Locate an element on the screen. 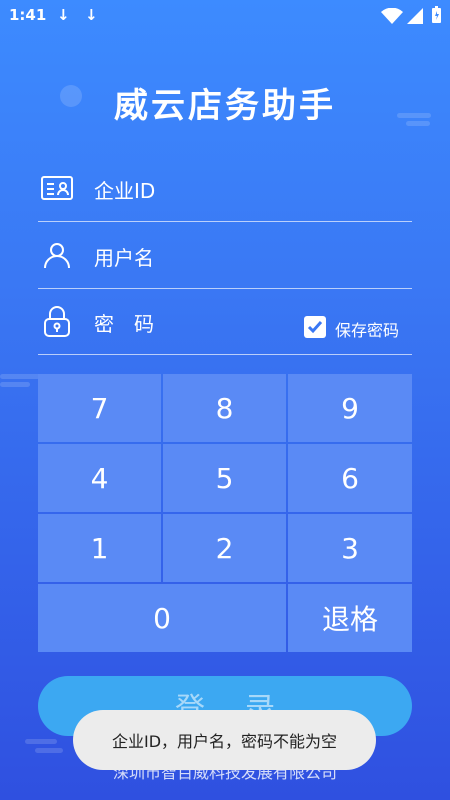 The image size is (450, 800). key-6: 6 is located at coordinates (350, 478).